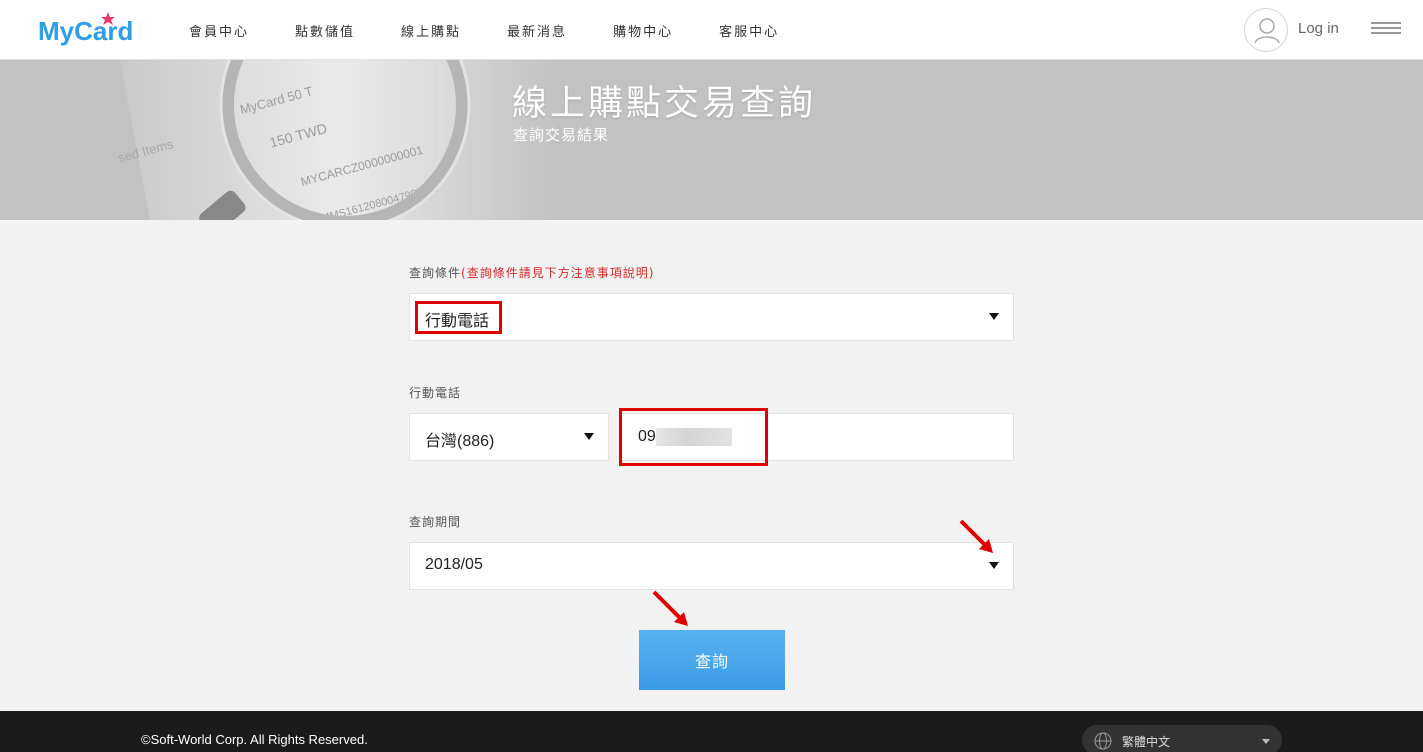 Image resolution: width=1423 pixels, height=752 pixels. I want to click on nav-latest-news: 最新消息, so click(537, 30).